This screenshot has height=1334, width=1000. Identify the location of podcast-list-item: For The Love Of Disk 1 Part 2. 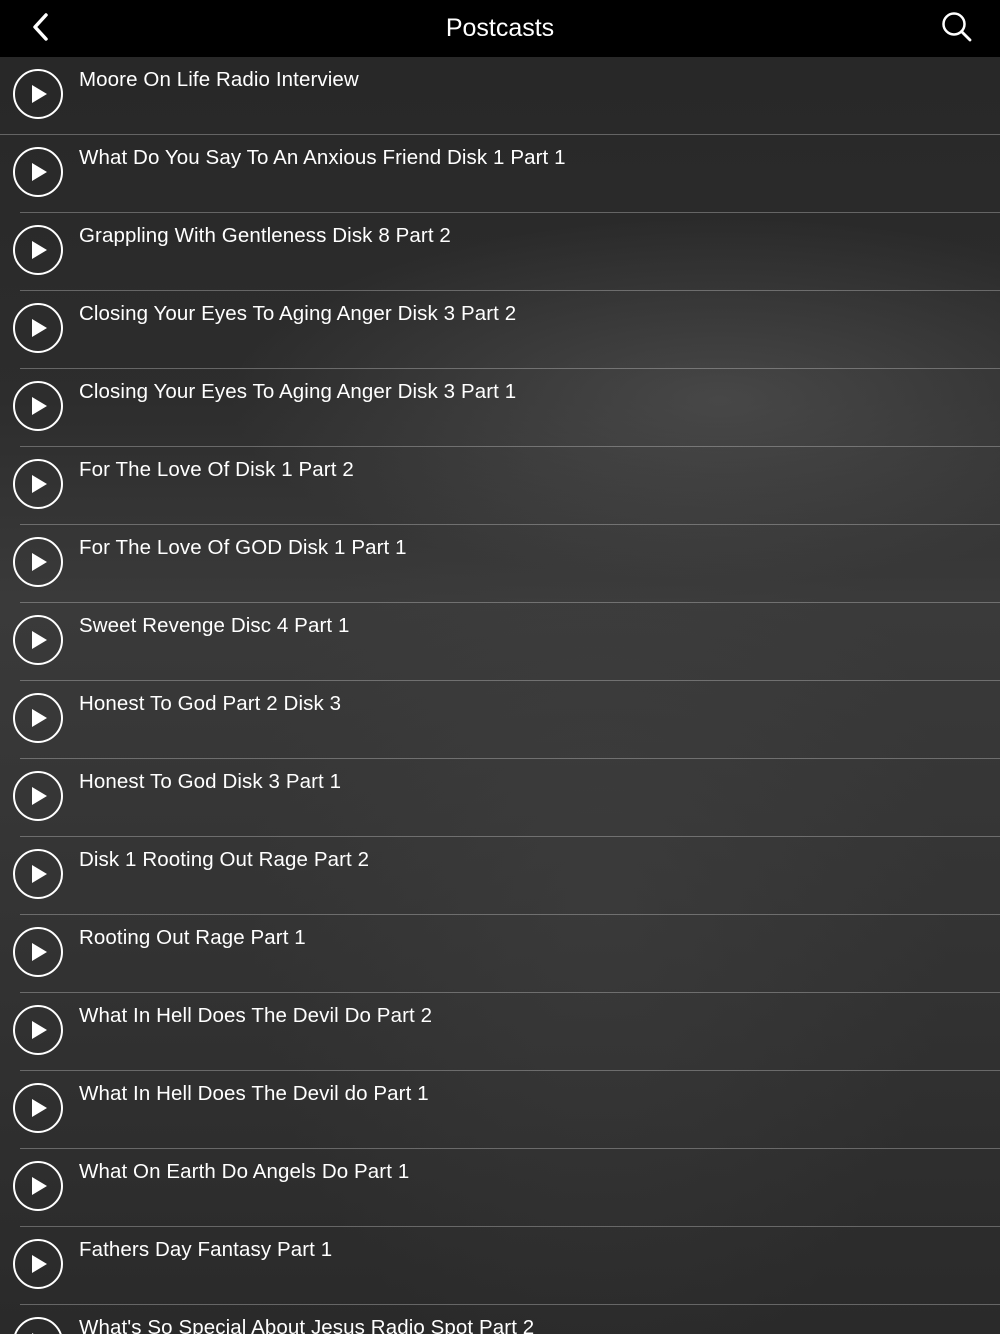
(506, 486).